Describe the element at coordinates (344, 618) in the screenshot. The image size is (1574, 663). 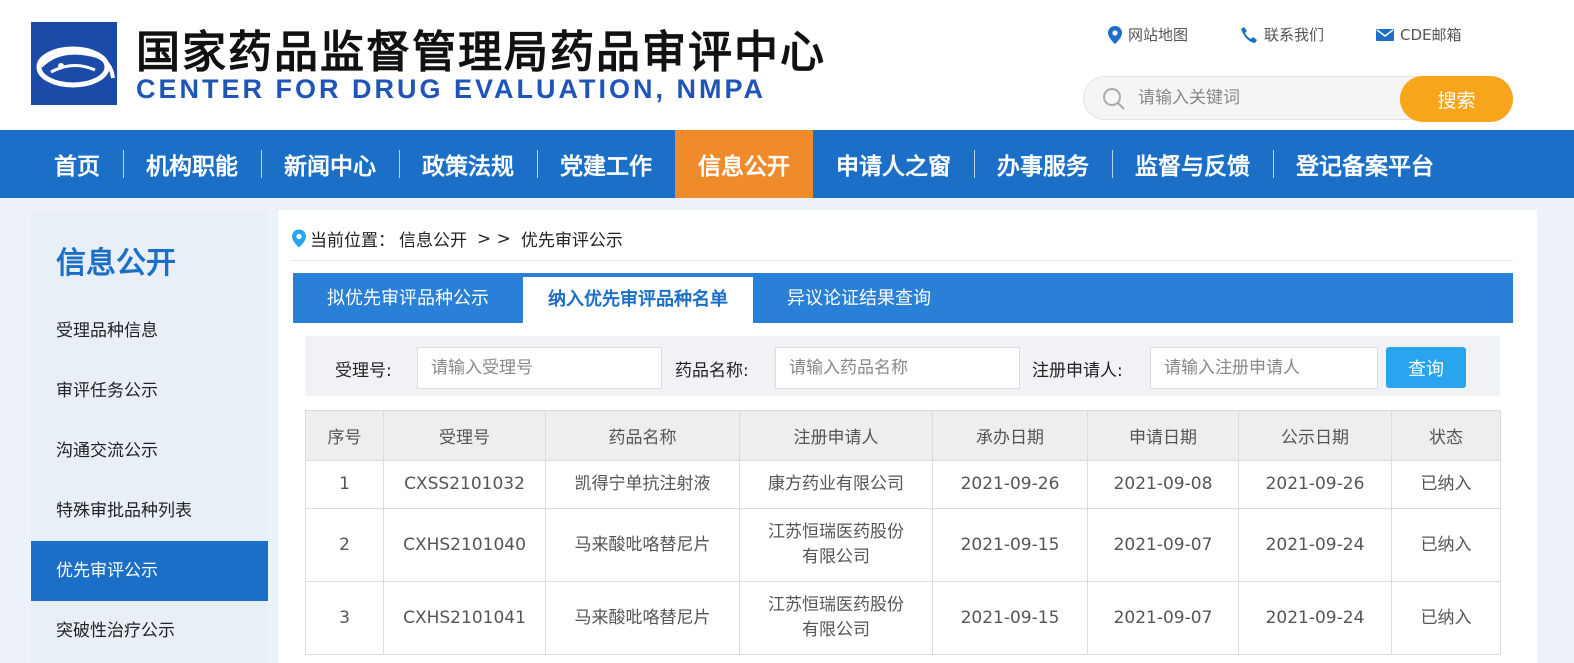
I see `cell-no: 3` at that location.